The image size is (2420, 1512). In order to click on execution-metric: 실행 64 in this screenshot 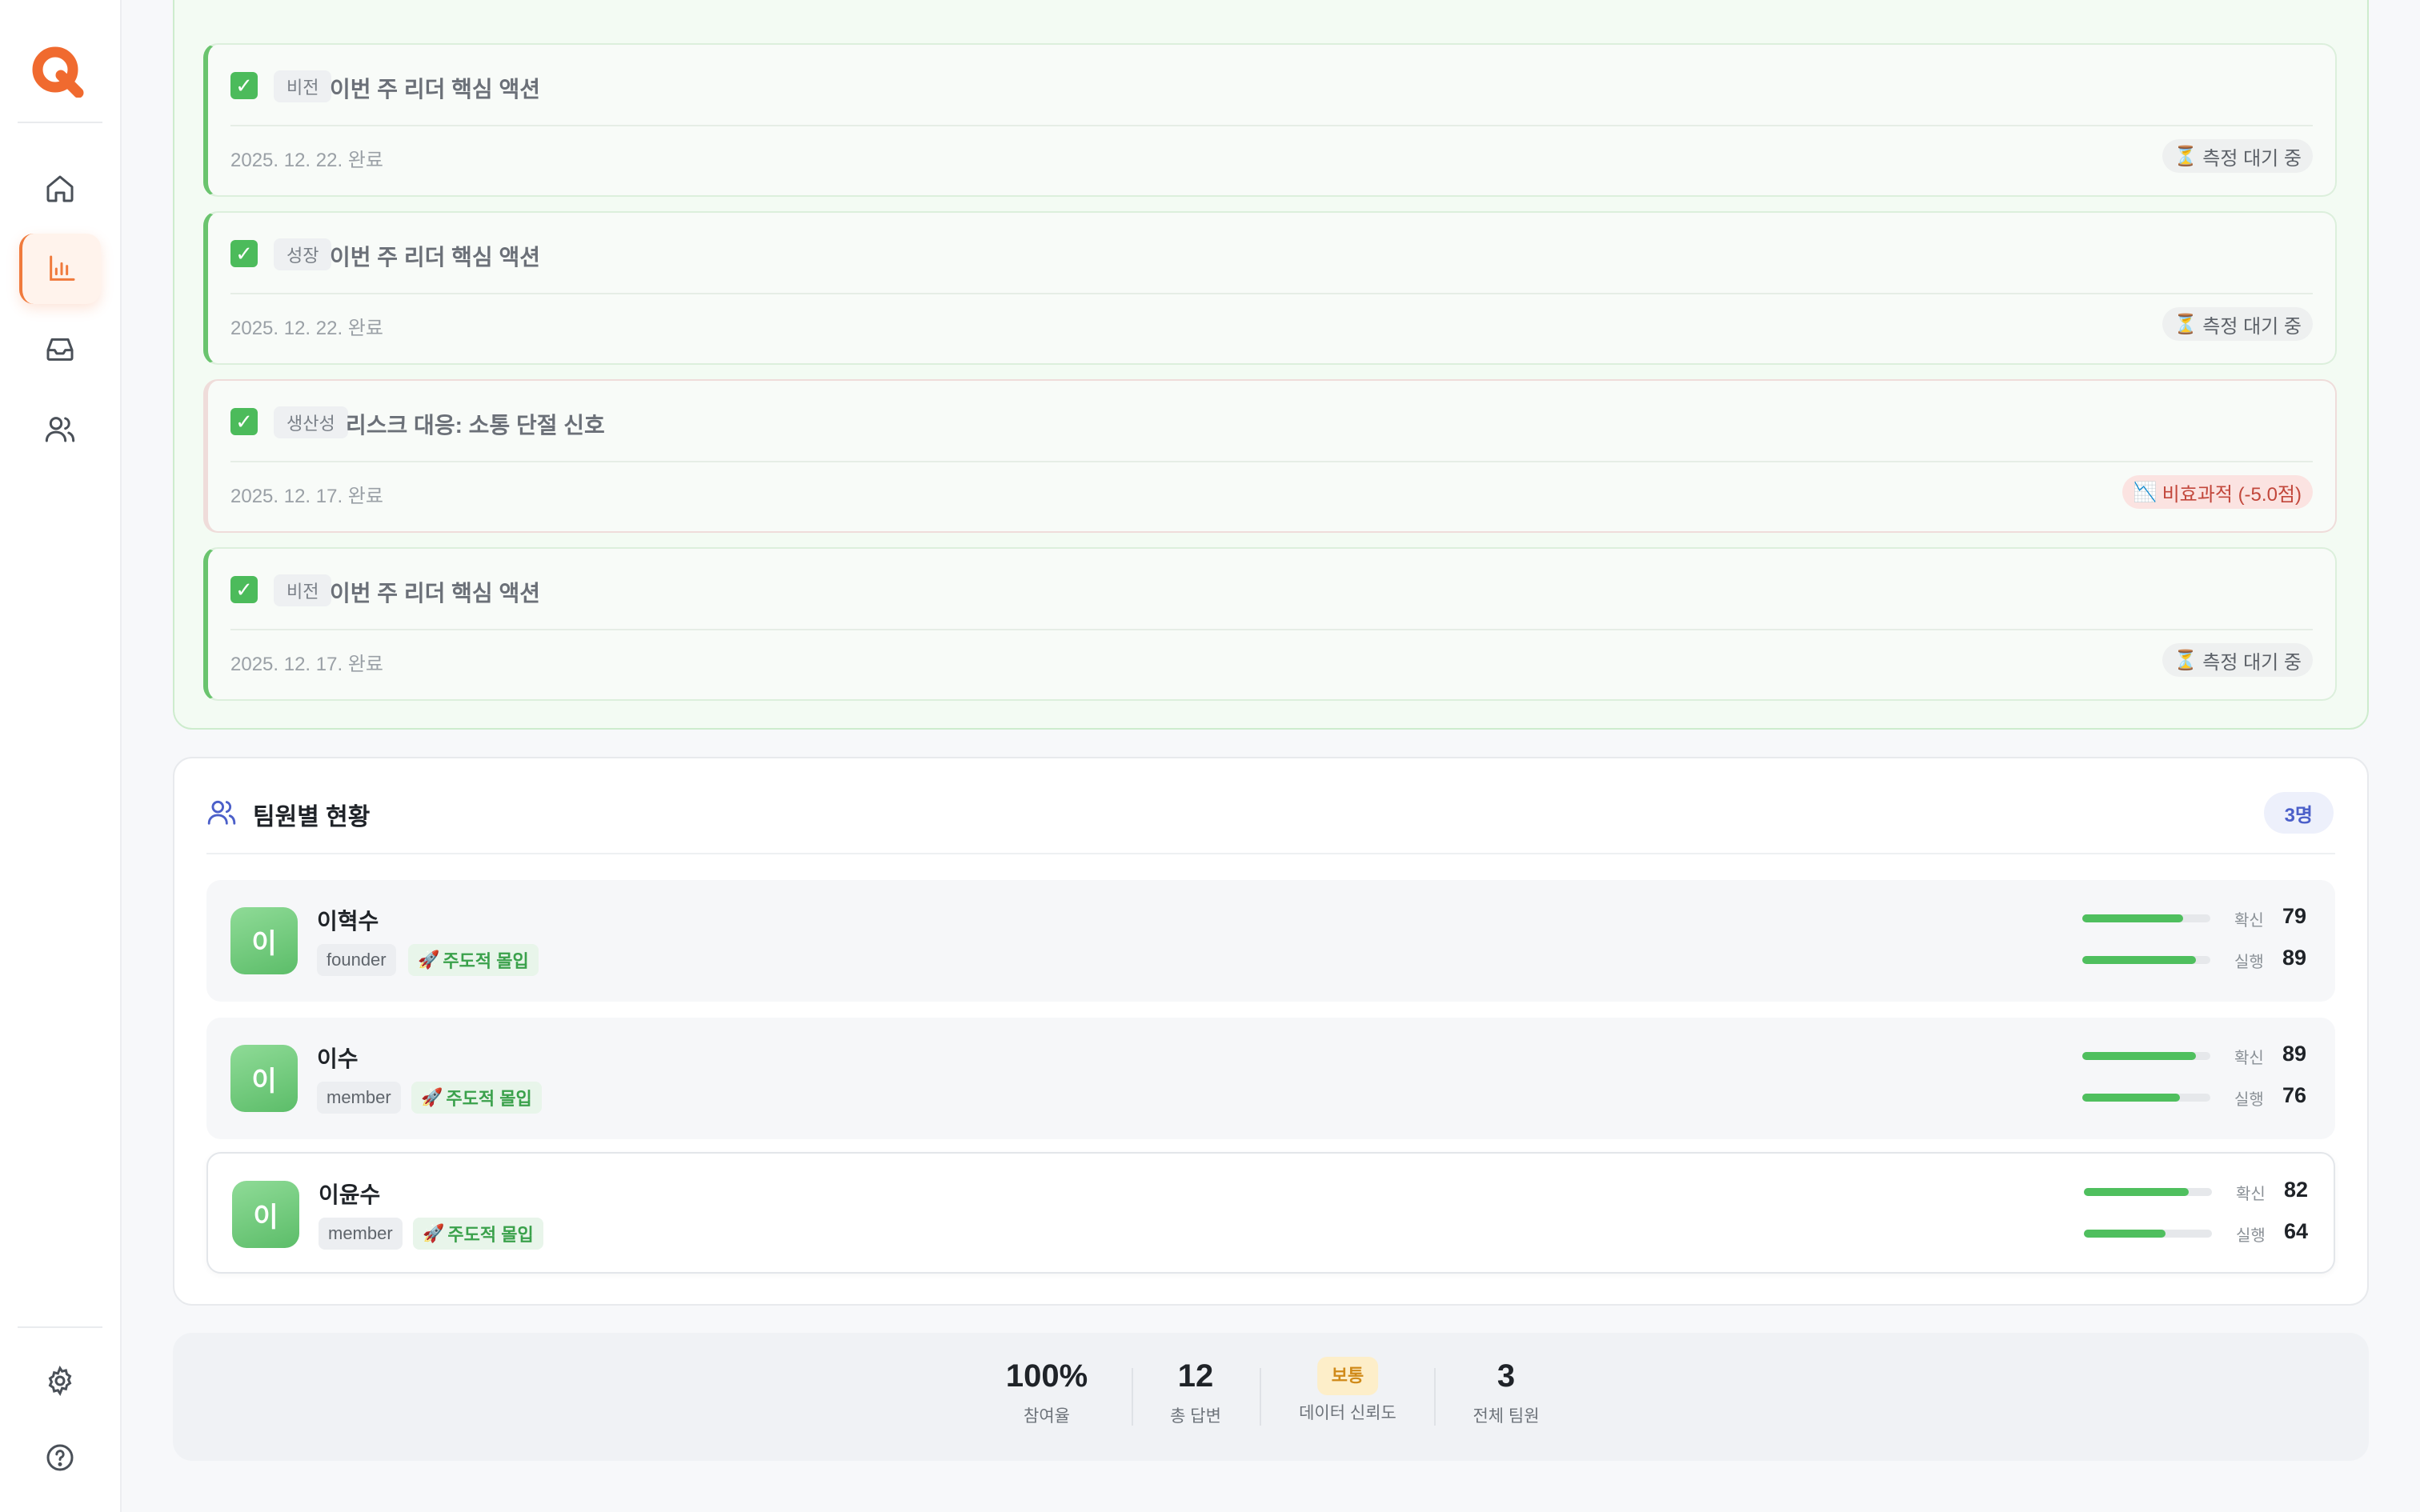, I will do `click(2204, 1232)`.